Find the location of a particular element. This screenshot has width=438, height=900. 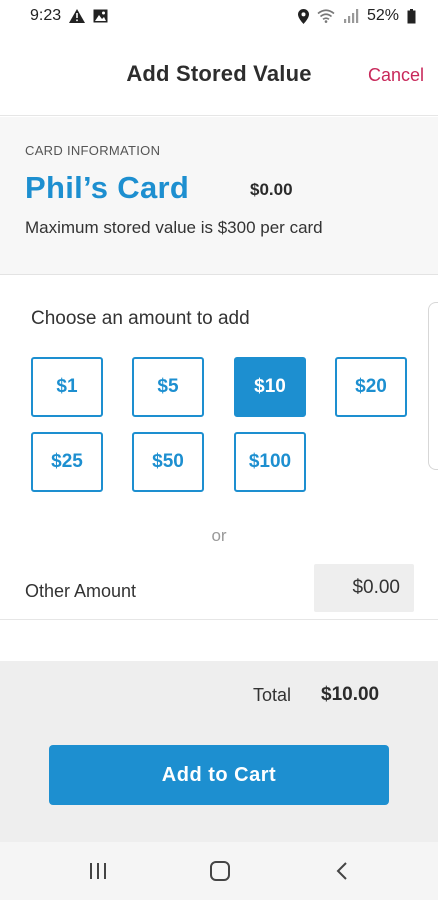

battery-icon is located at coordinates (411, 16).